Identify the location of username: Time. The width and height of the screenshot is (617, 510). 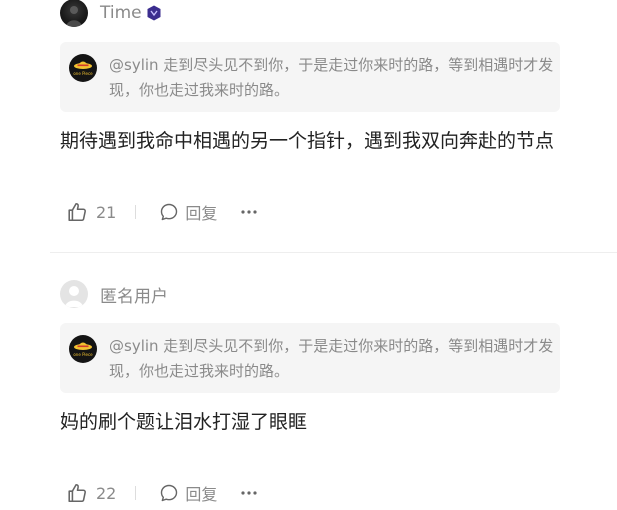
(121, 13).